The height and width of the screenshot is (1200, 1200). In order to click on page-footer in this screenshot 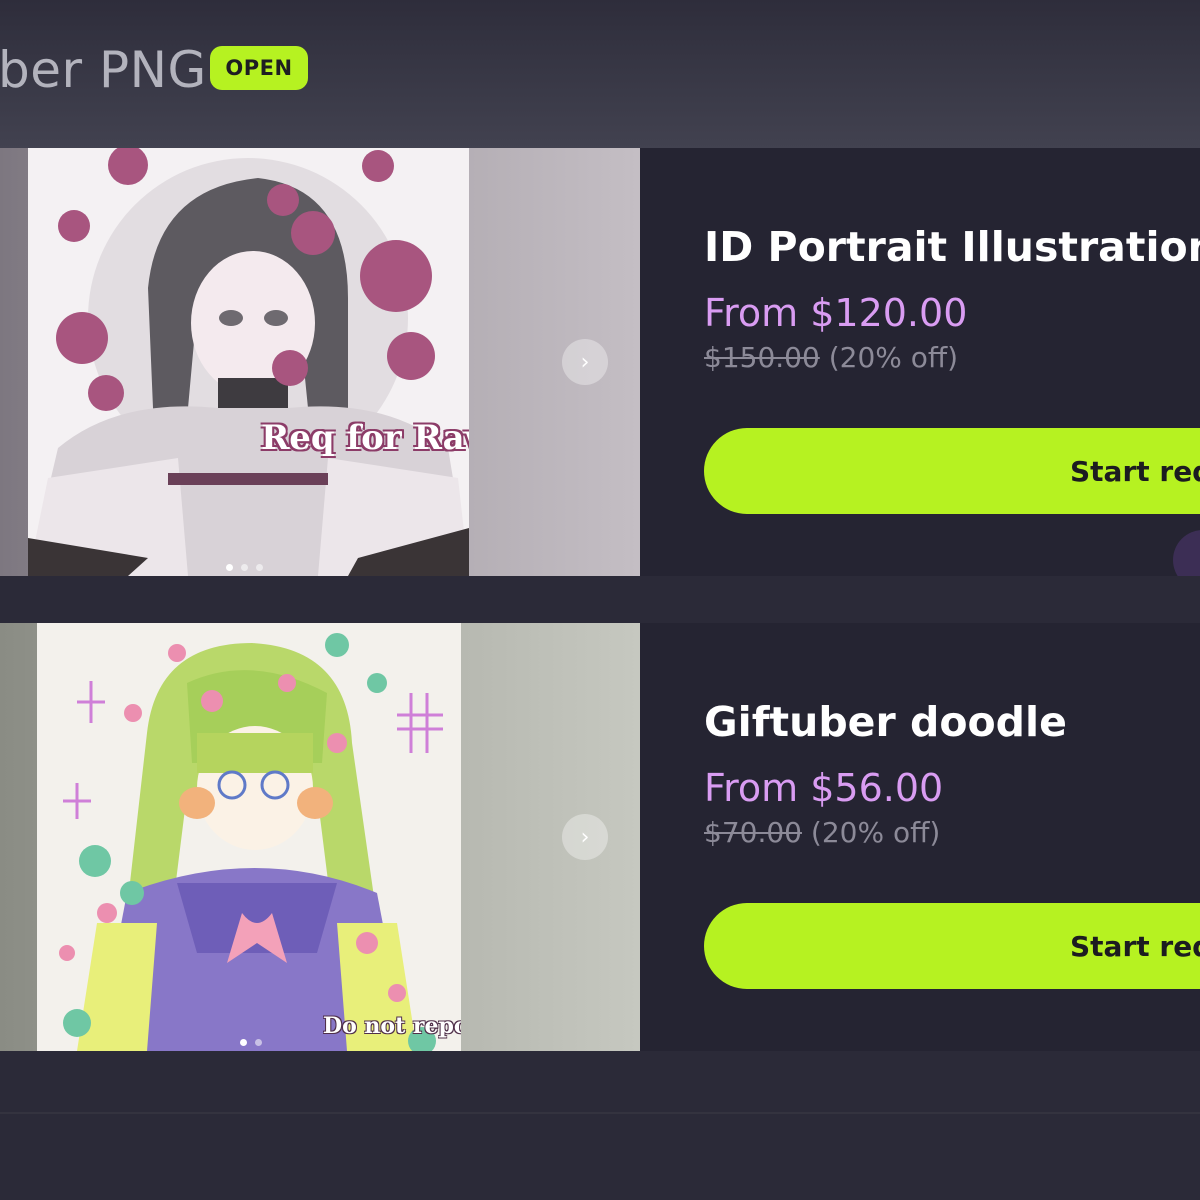, I will do `click(600, 1157)`.